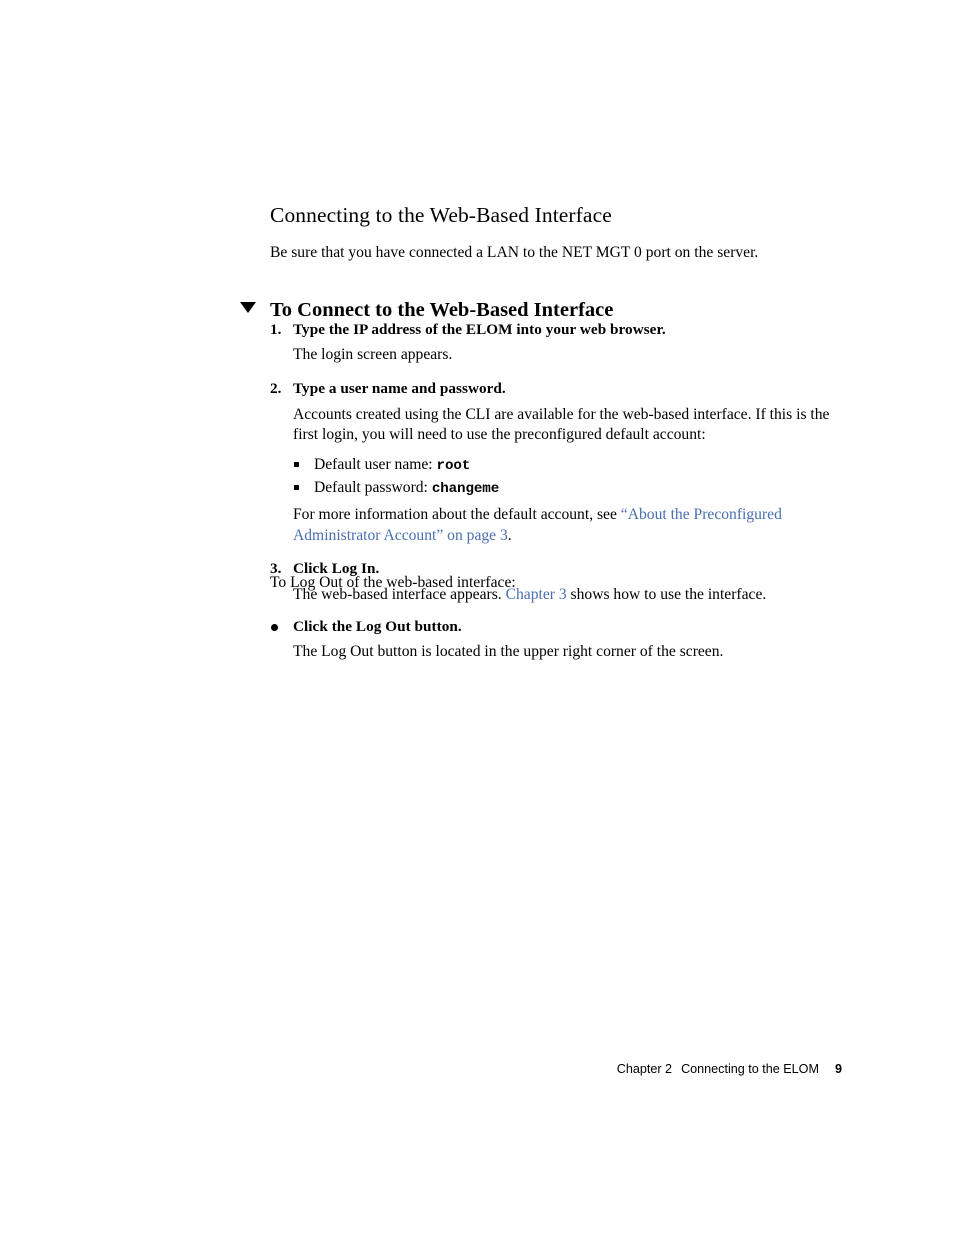 This screenshot has height=1235, width=954. I want to click on default-password-value: changeme, so click(465, 488).